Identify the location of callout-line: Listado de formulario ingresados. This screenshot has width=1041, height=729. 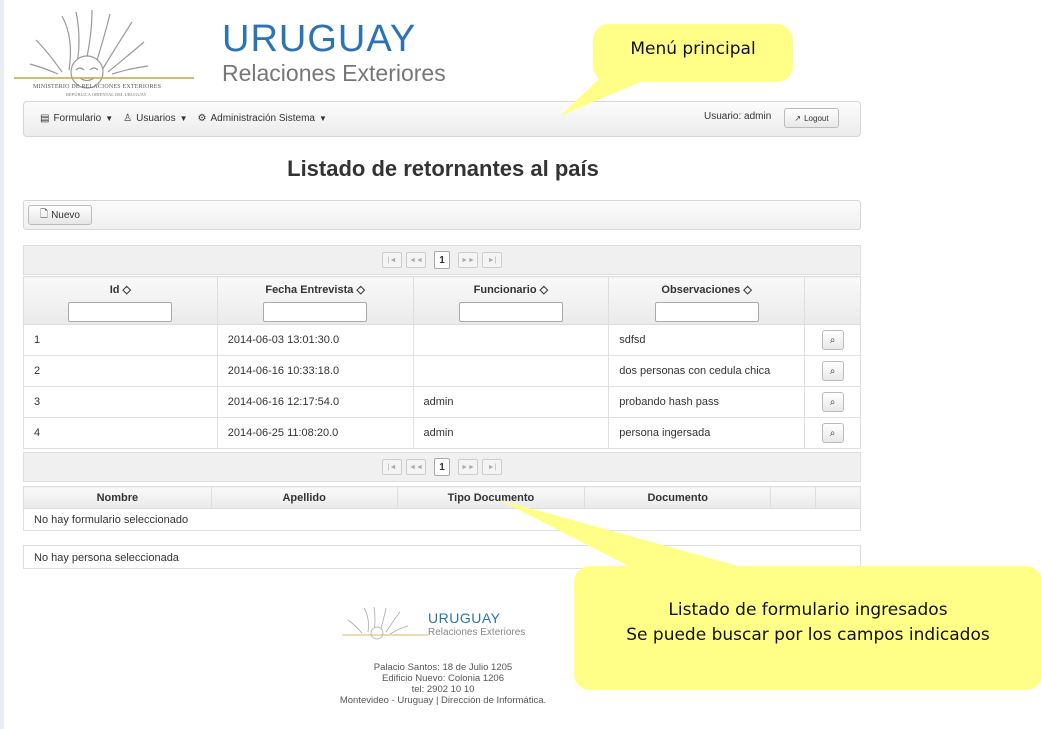
(808, 610).